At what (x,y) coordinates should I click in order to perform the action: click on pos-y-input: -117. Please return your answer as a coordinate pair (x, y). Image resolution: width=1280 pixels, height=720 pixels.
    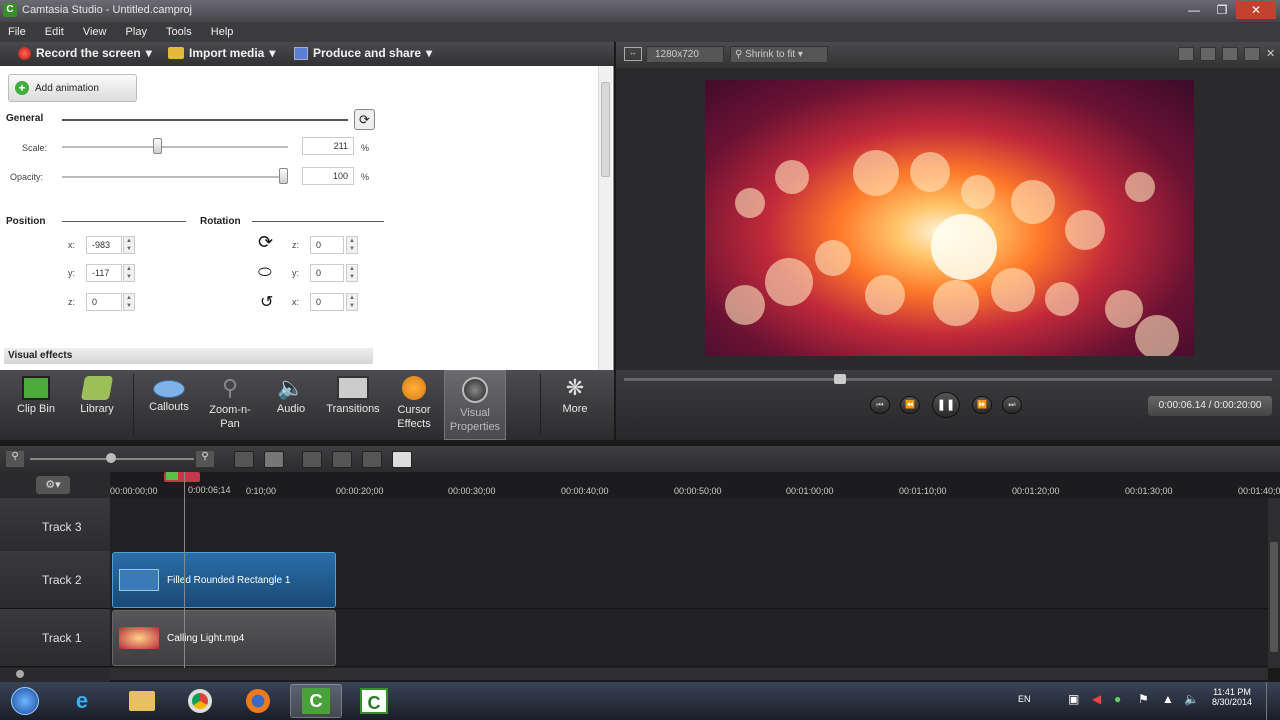
    Looking at the image, I should click on (104, 273).